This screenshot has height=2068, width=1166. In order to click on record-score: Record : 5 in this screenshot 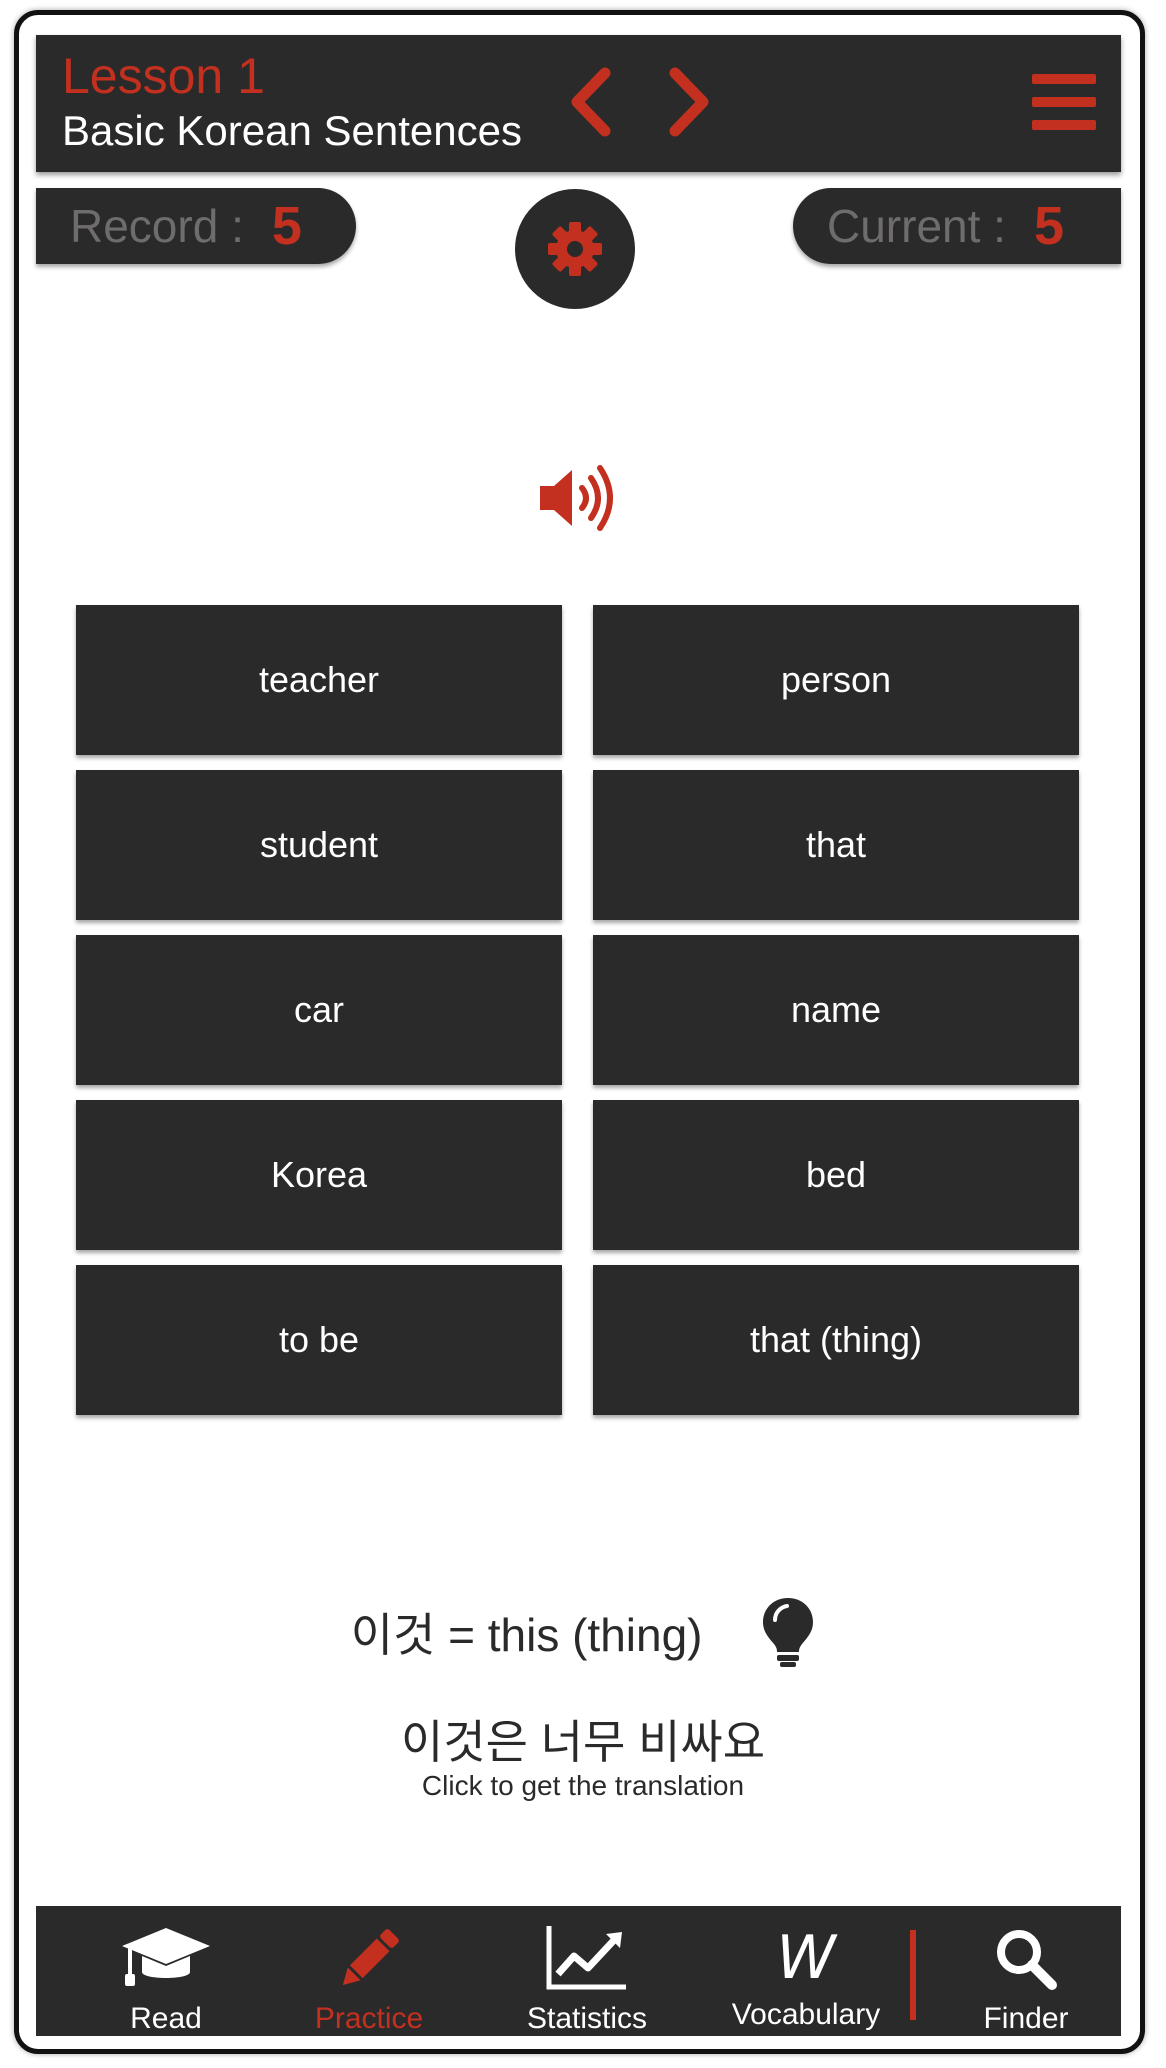, I will do `click(196, 226)`.